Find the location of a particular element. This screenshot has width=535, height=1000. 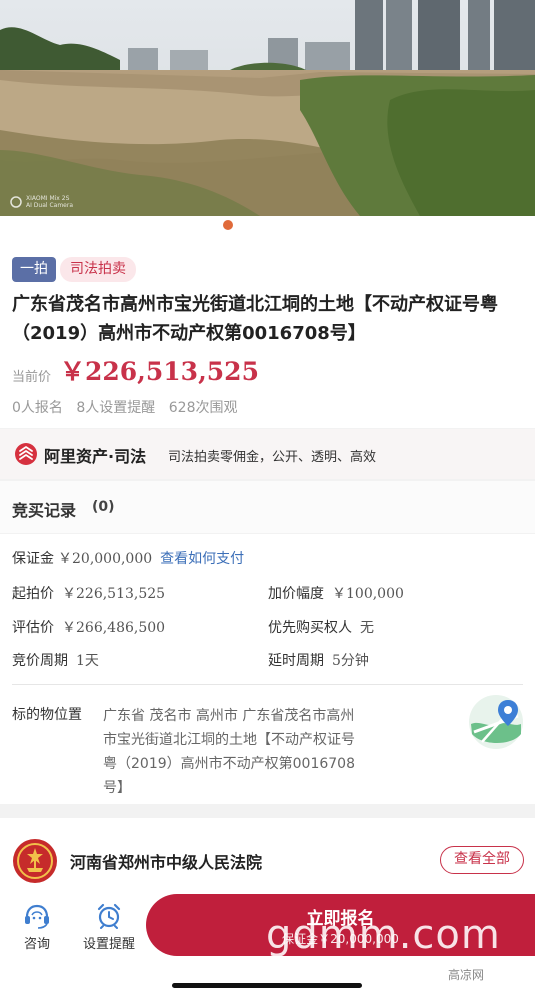

increment-label: 加价幅度 is located at coordinates (296, 594).